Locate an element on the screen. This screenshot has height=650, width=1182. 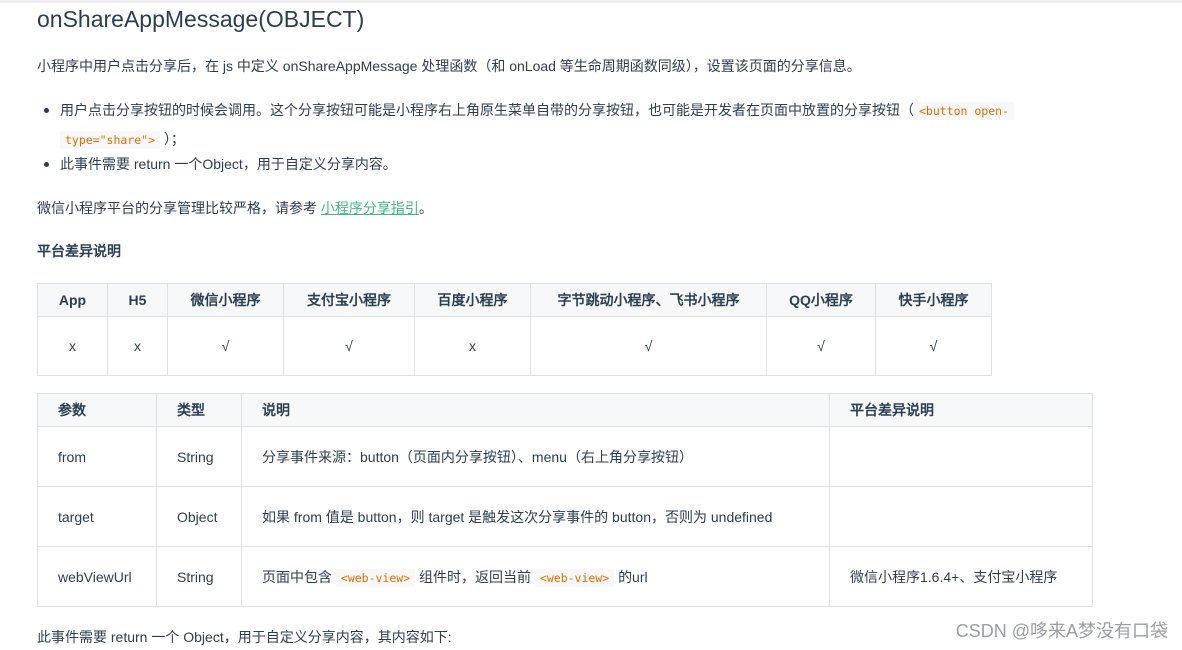
table-row: x x √ √ x √ √ √ is located at coordinates (514, 346).